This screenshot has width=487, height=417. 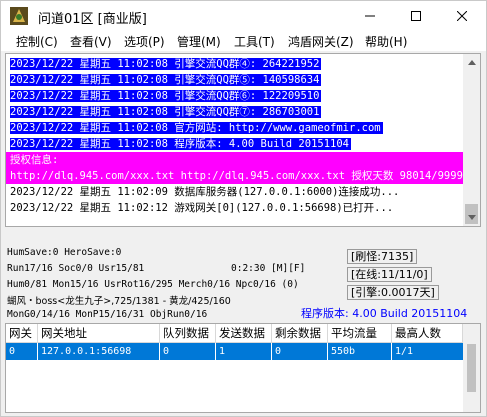 I want to click on chevron-down-icon, so click(x=471, y=217).